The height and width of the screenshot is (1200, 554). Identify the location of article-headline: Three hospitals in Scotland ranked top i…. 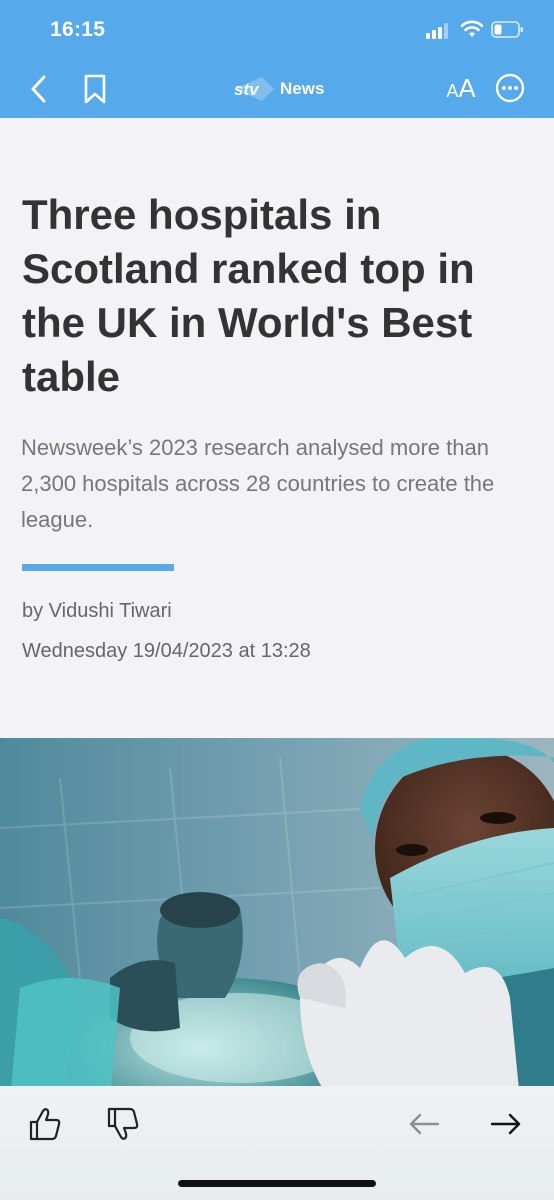
(248, 295).